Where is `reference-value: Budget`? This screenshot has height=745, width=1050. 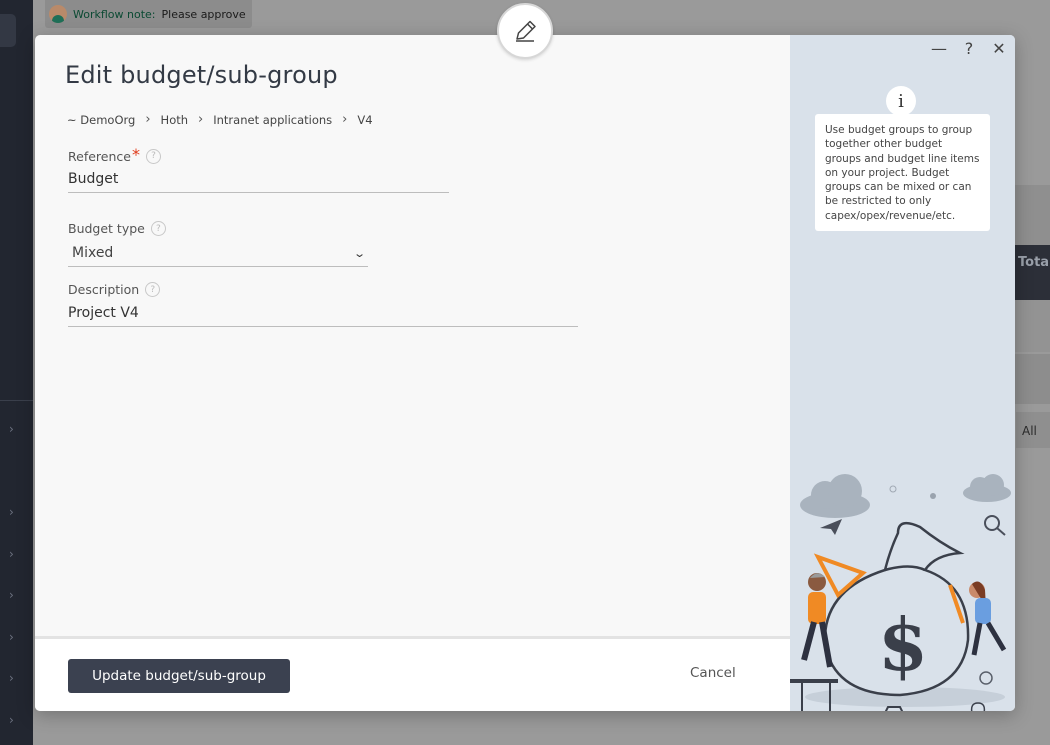 reference-value: Budget is located at coordinates (93, 179).